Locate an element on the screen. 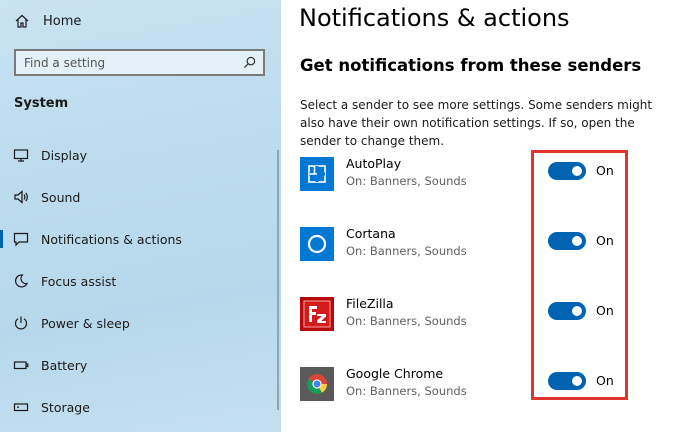 This screenshot has width=680, height=432. home-label: Home is located at coordinates (62, 21).